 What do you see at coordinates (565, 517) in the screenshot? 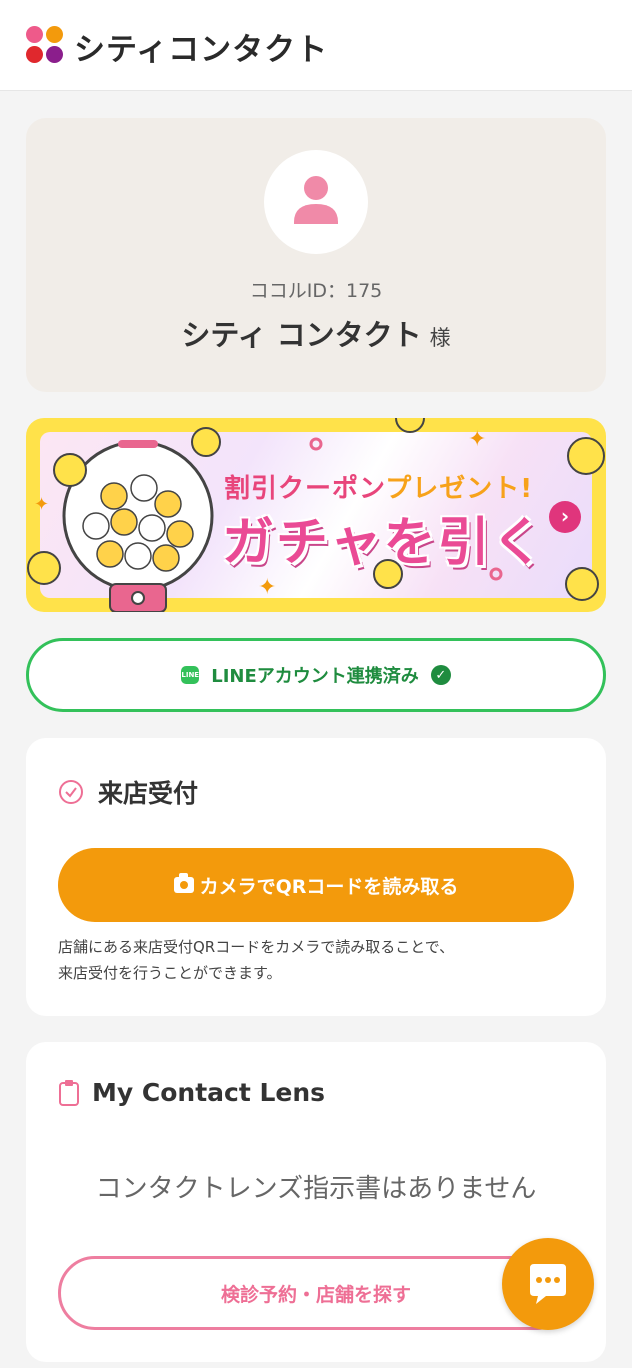
I see `chevron-right-icon: ›` at bounding box center [565, 517].